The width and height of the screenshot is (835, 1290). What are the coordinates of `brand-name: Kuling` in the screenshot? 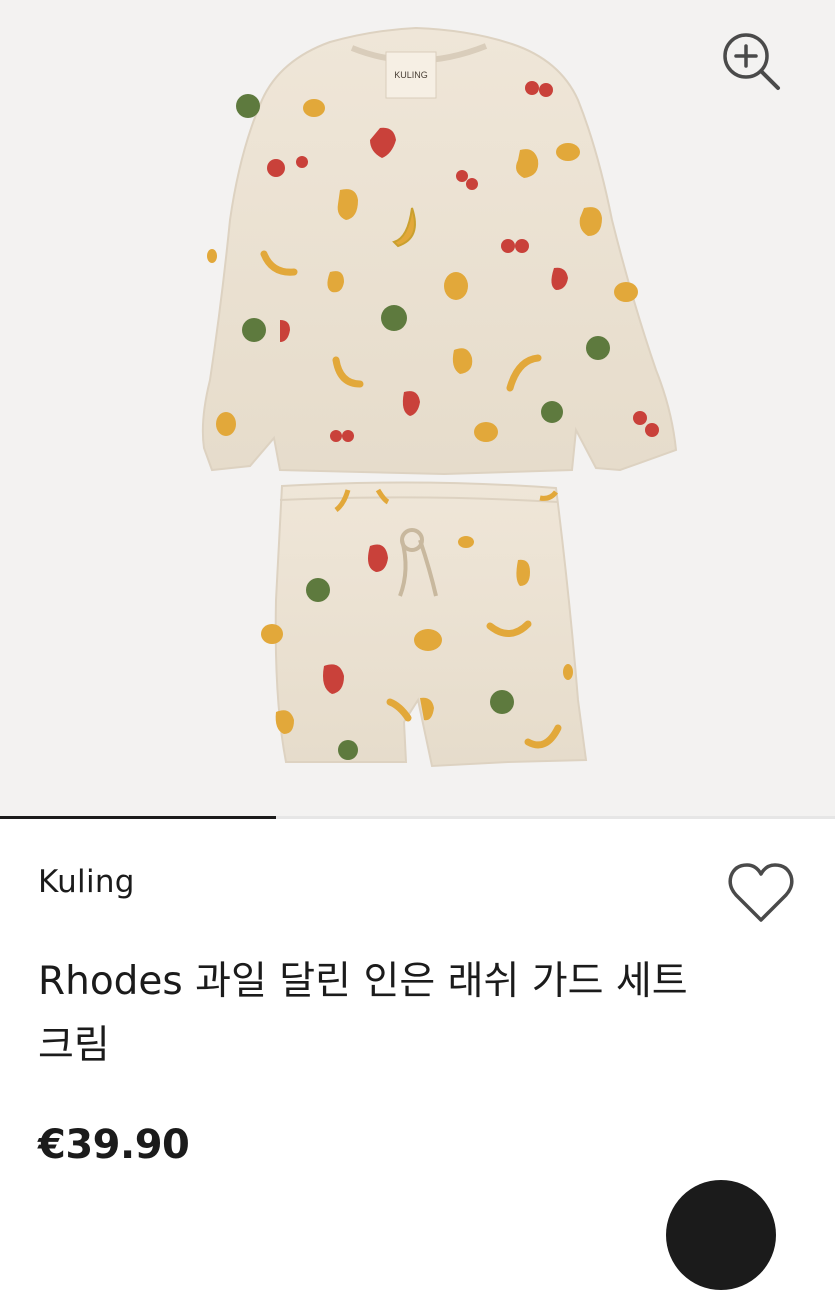 It's located at (86, 882).